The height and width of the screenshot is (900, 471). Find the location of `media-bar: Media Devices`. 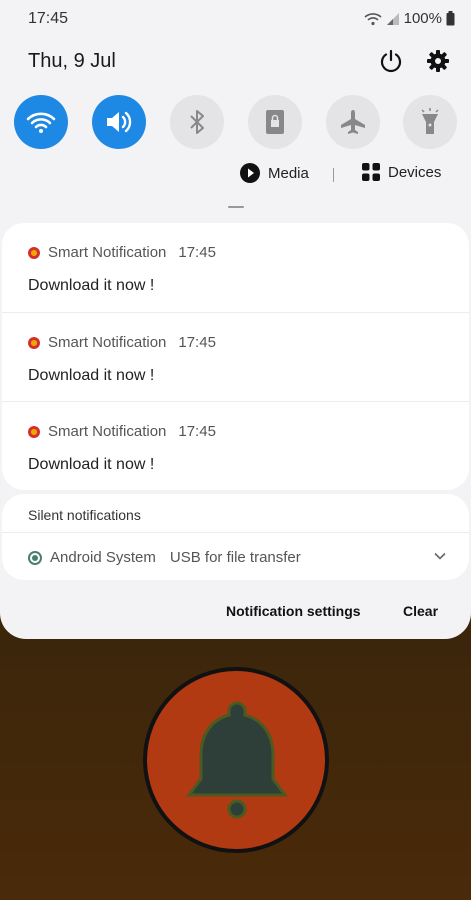

media-bar: Media Devices is located at coordinates (235, 176).